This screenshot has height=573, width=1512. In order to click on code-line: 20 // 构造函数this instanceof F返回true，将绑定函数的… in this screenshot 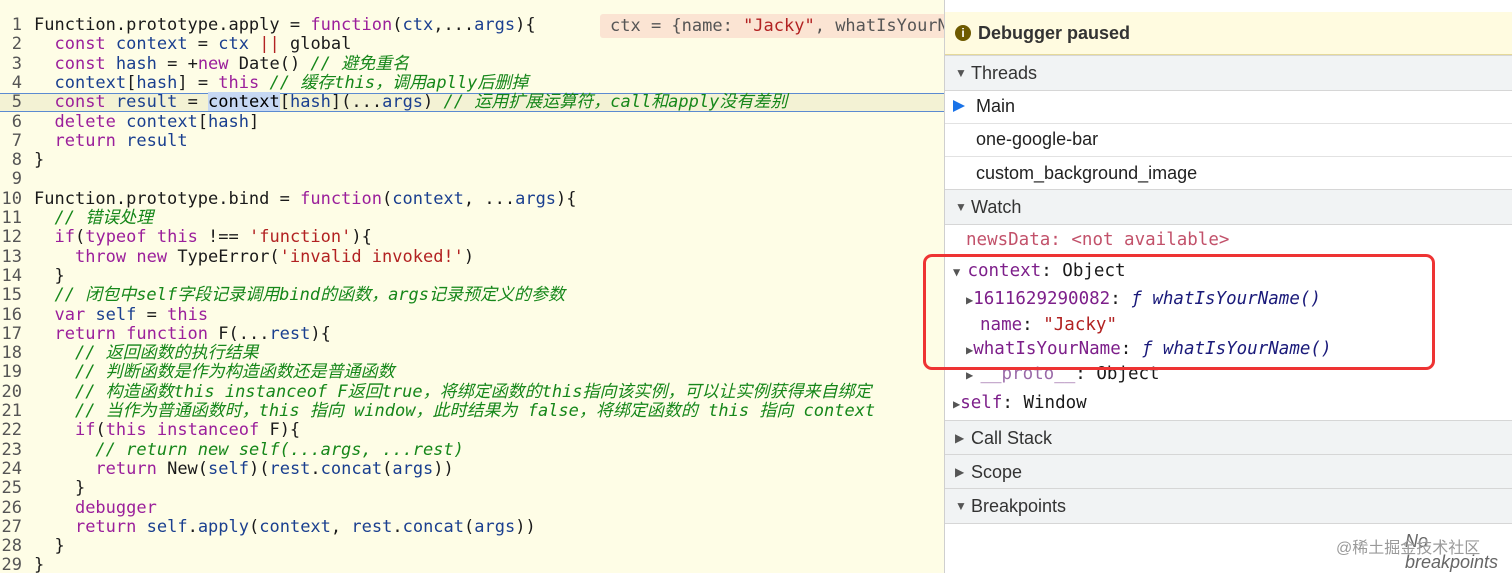, I will do `click(472, 391)`.